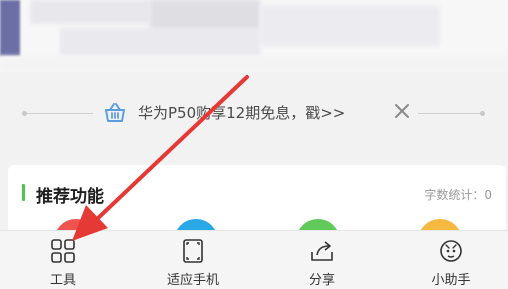  What do you see at coordinates (322, 251) in the screenshot?
I see `share-icon` at bounding box center [322, 251].